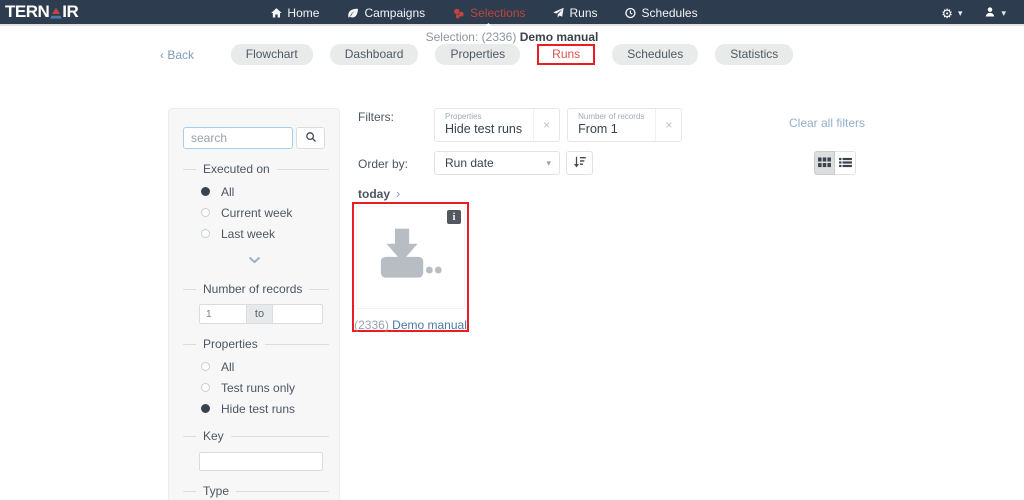  I want to click on view-toggle-group, so click(835, 163).